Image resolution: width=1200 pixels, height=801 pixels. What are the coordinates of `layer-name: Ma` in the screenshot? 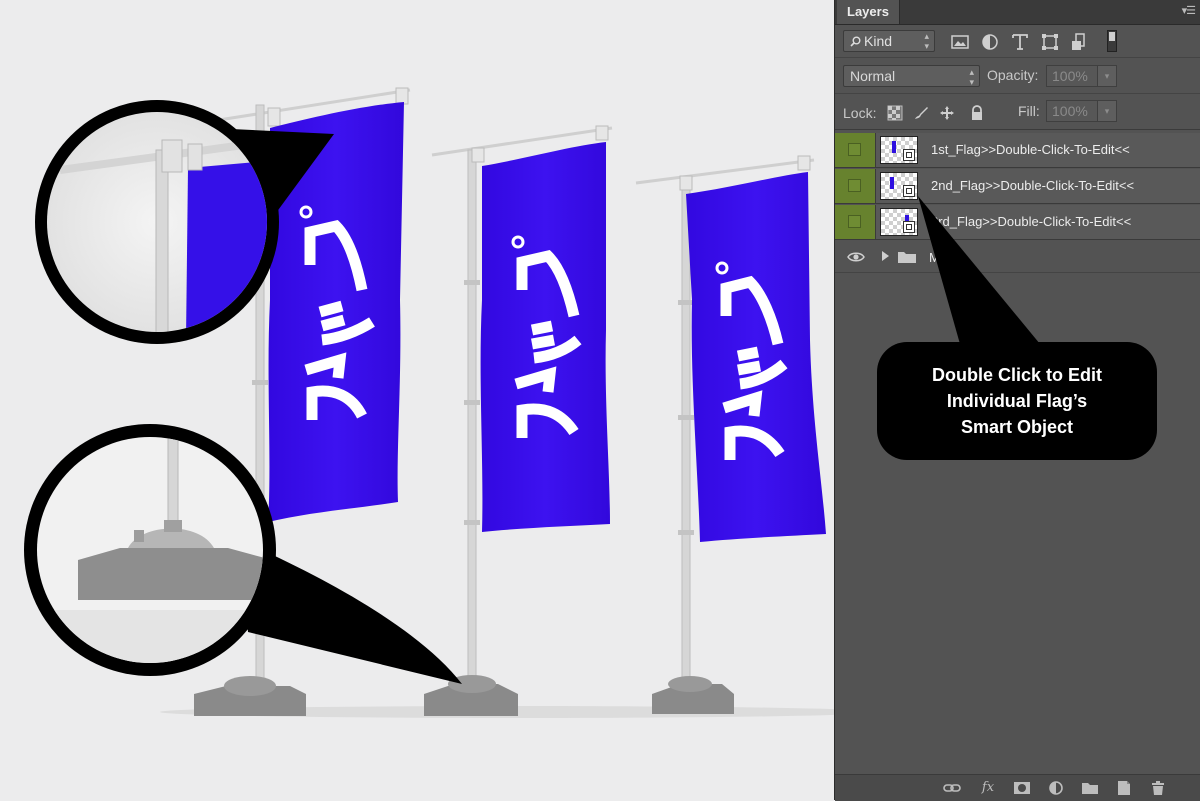 It's located at (938, 258).